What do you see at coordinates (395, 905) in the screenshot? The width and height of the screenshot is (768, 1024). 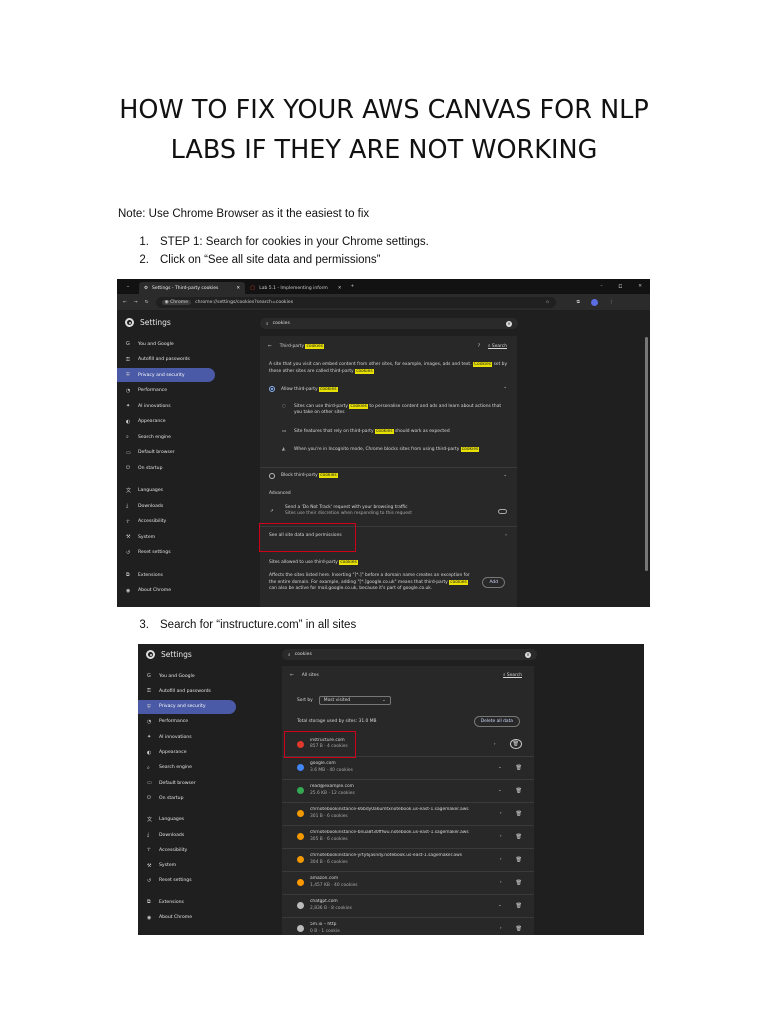 I see `site-info: chatgpt.com 2,836 B · 8 cookies` at bounding box center [395, 905].